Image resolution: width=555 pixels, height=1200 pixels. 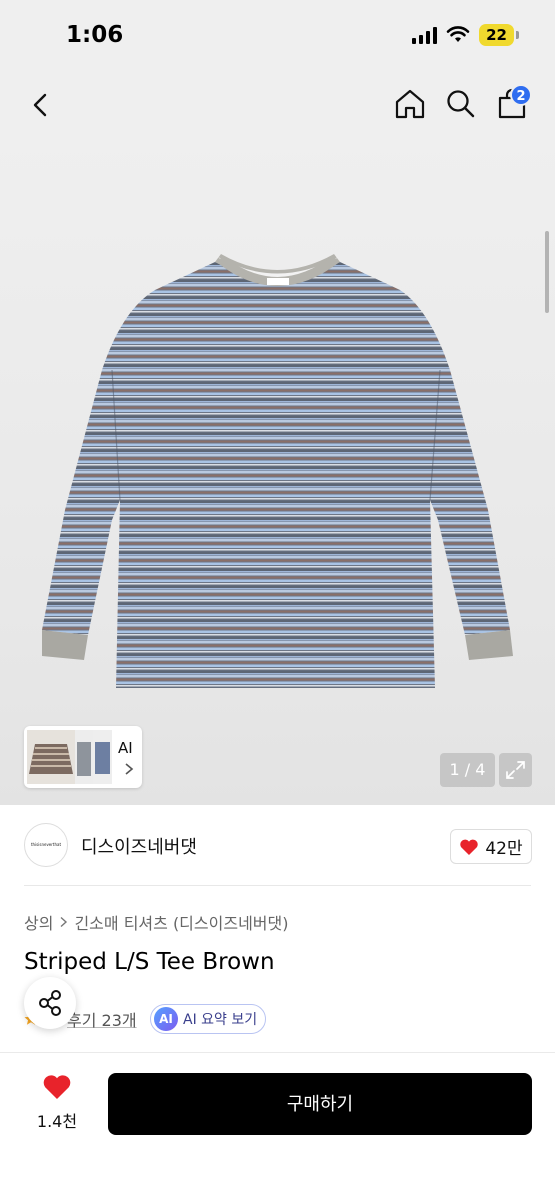 What do you see at coordinates (458, 34) in the screenshot?
I see `wifi-icon` at bounding box center [458, 34].